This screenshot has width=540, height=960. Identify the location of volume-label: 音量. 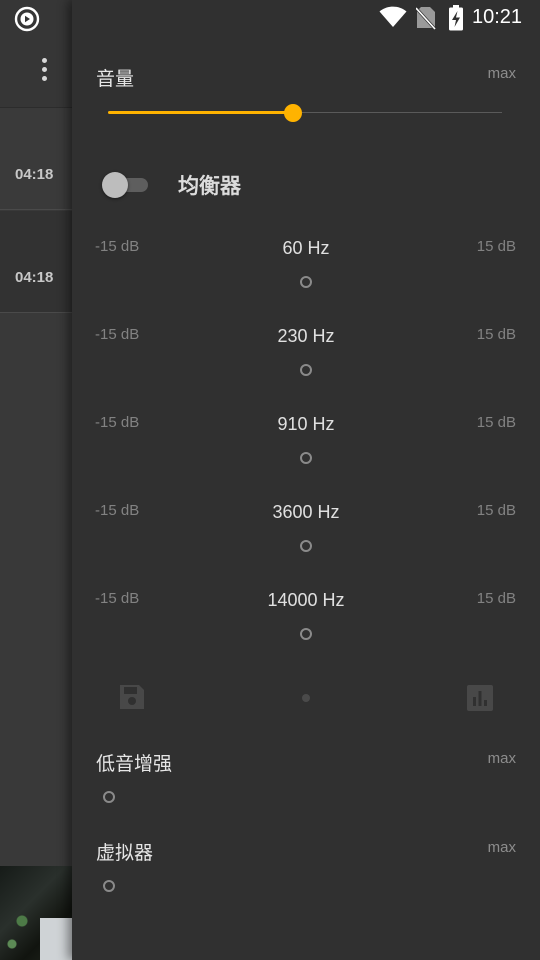
(115, 79).